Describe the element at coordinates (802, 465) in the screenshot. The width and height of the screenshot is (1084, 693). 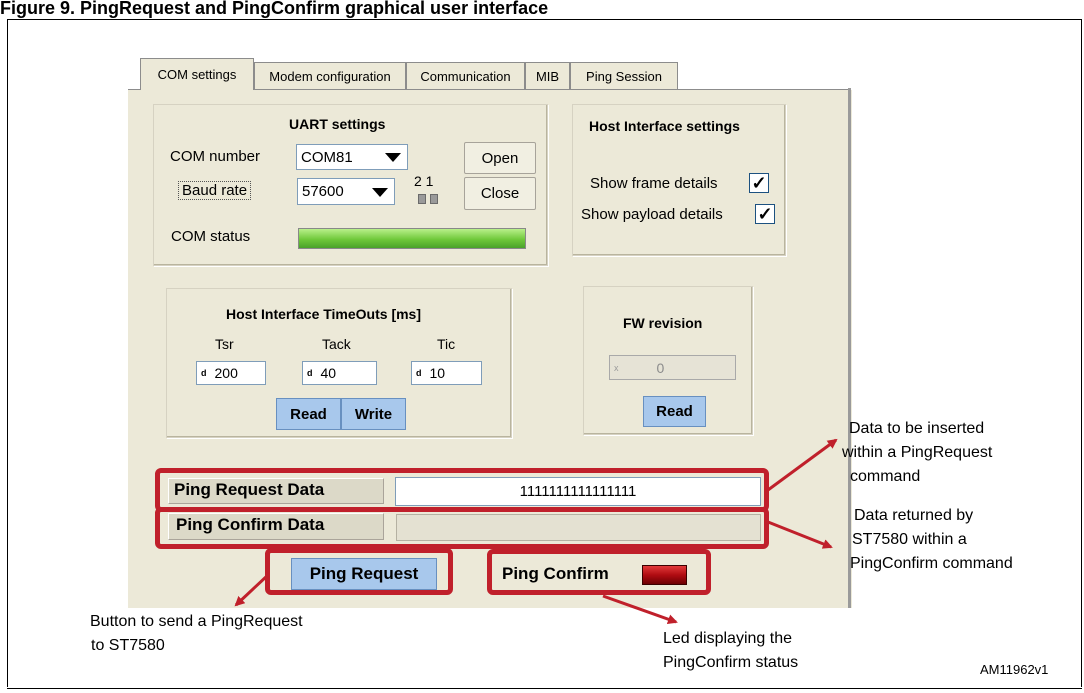
I see `arrow-to-request-note` at that location.